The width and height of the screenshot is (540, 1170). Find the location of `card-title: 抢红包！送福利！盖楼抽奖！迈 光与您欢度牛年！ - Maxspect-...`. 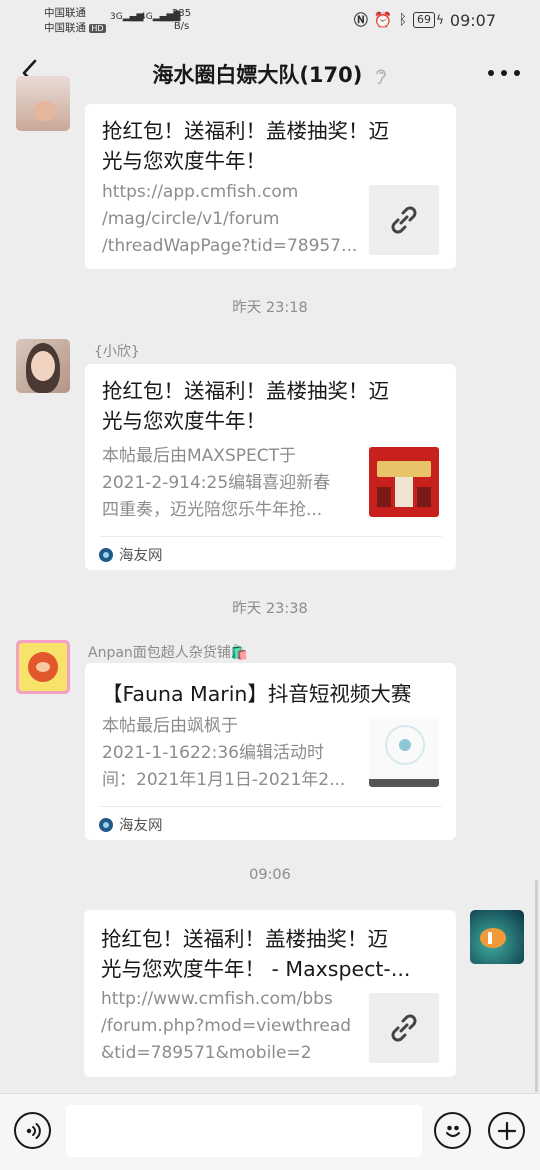

card-title: 抢红包！送福利！盖楼抽奖！迈 光与您欢度牛年！ - Maxspect-... is located at coordinates (256, 954).